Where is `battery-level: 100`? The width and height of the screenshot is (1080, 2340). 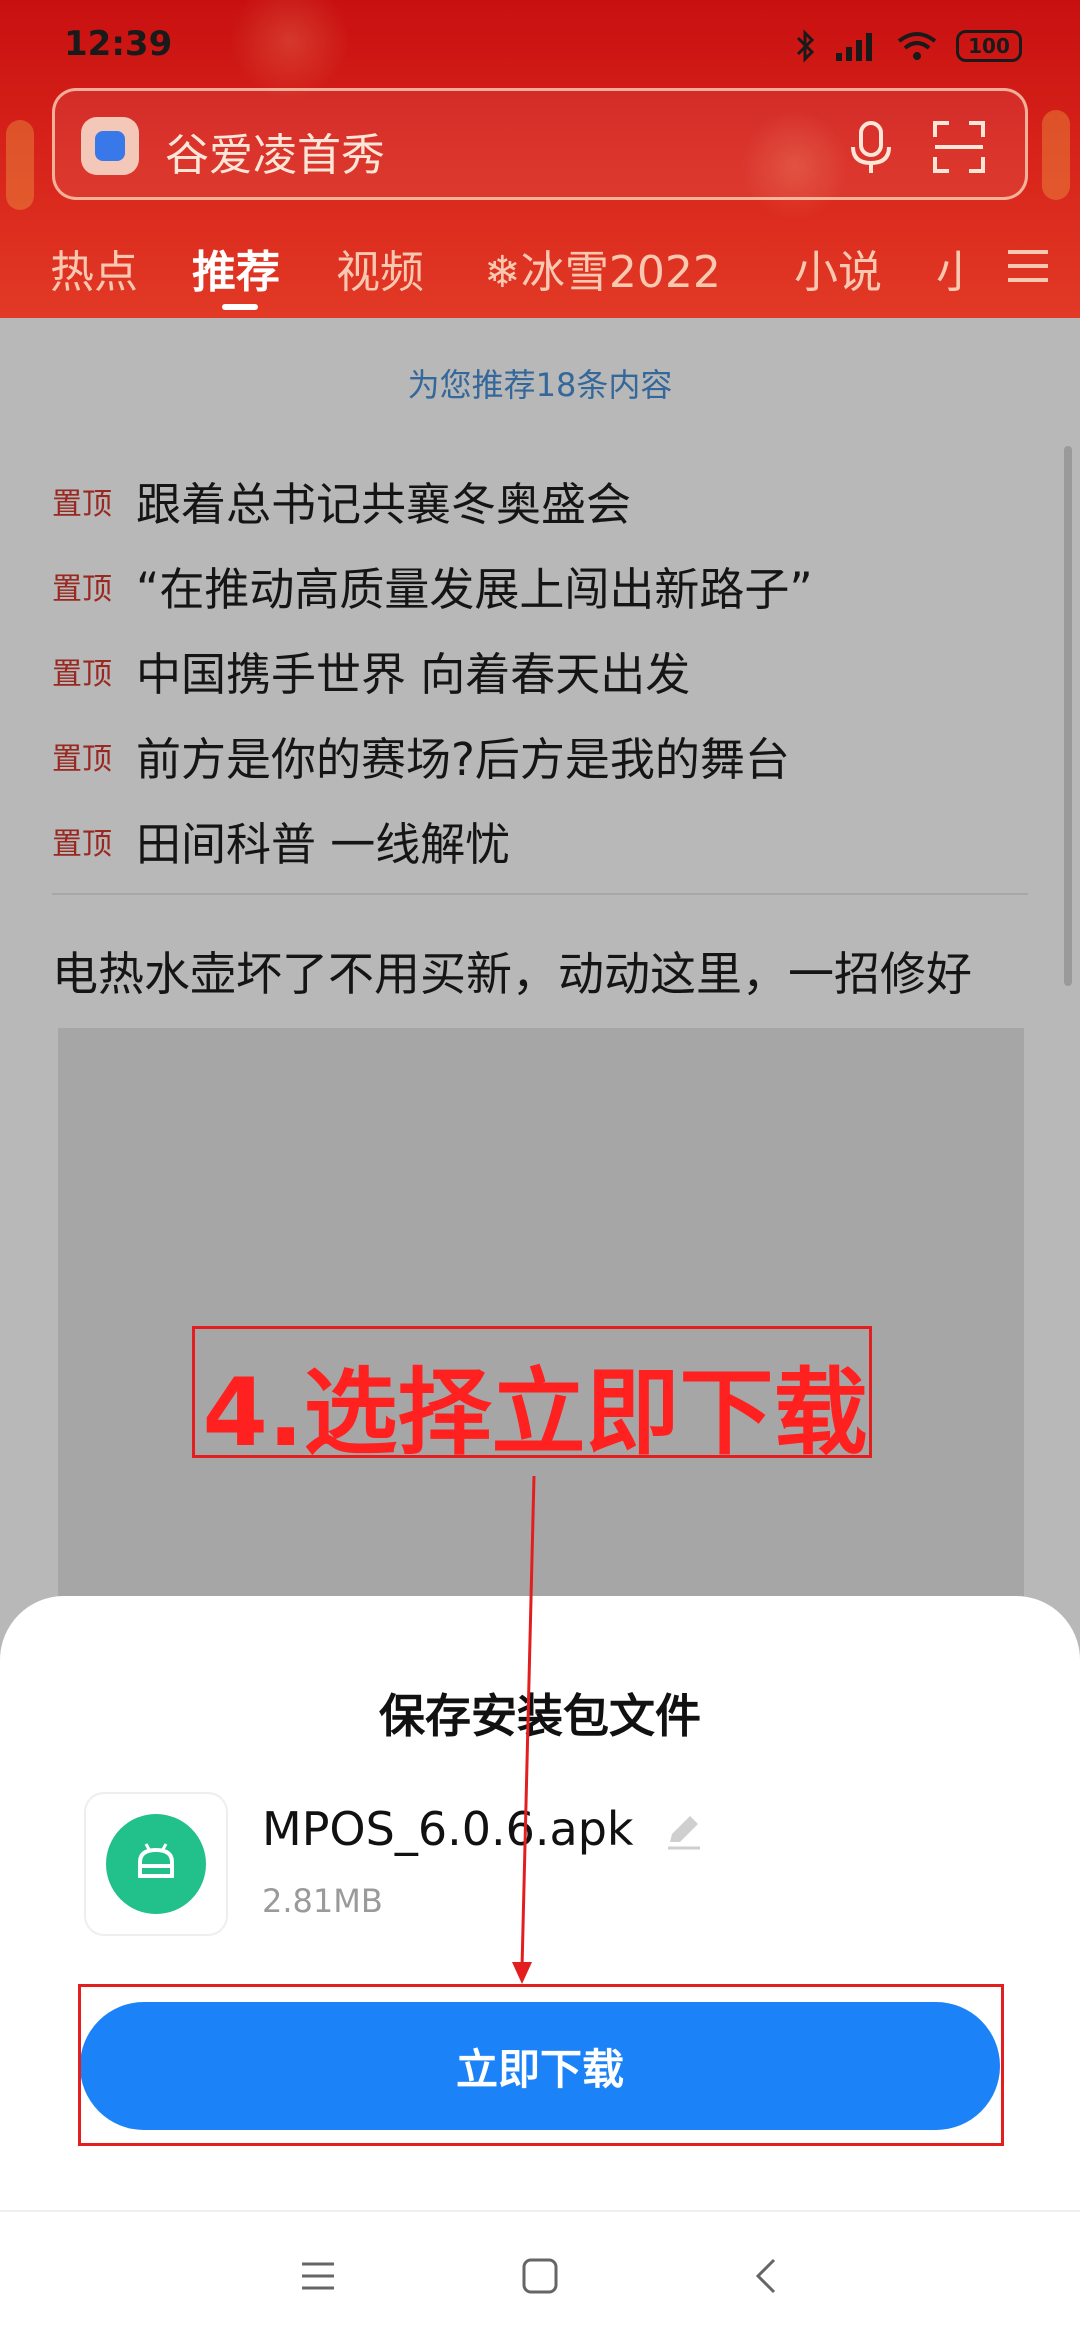
battery-level: 100 is located at coordinates (989, 46).